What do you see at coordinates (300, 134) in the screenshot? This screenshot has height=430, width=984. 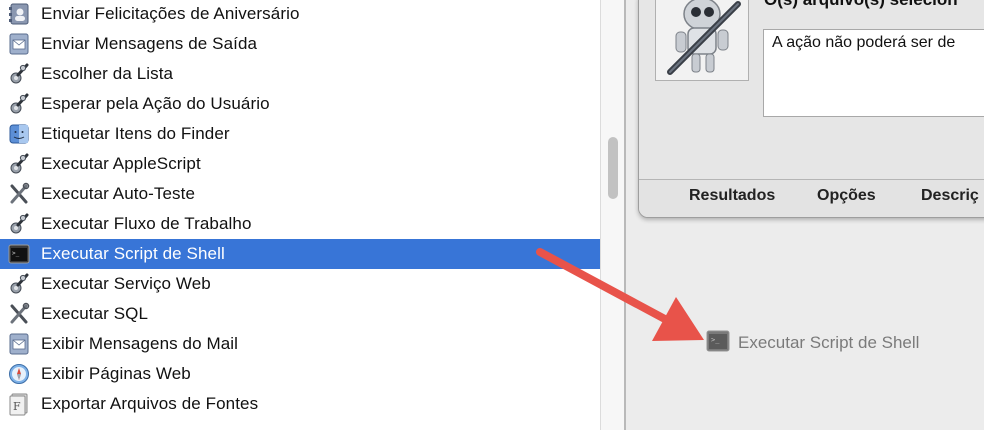 I see `list-item: Etiquetar Itens do Finder` at bounding box center [300, 134].